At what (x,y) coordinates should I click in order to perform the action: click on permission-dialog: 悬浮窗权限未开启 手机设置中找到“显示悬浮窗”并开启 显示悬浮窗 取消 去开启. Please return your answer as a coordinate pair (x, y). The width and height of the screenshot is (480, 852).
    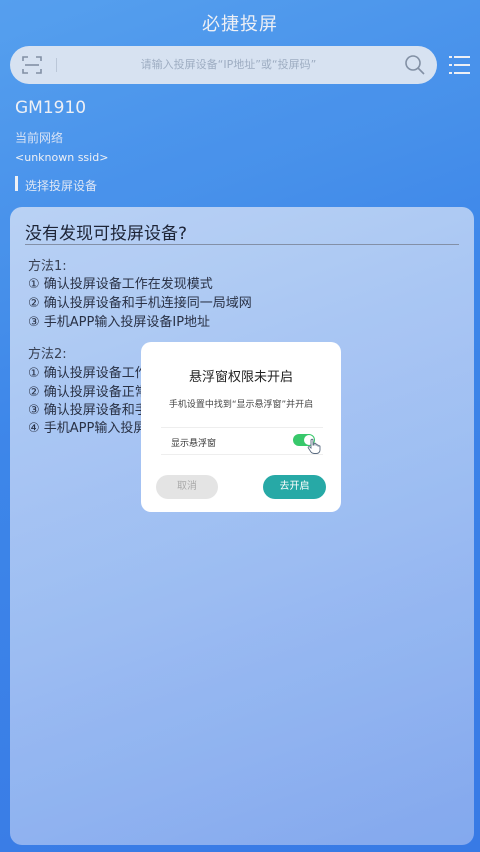
    Looking at the image, I should click on (241, 427).